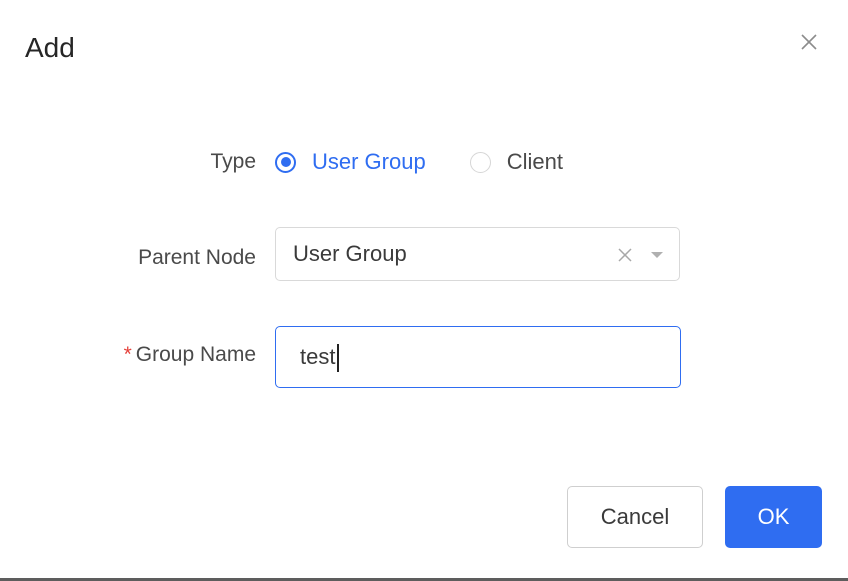 This screenshot has height=581, width=848. What do you see at coordinates (477, 254) in the screenshot?
I see `parent-node-select: User Group` at bounding box center [477, 254].